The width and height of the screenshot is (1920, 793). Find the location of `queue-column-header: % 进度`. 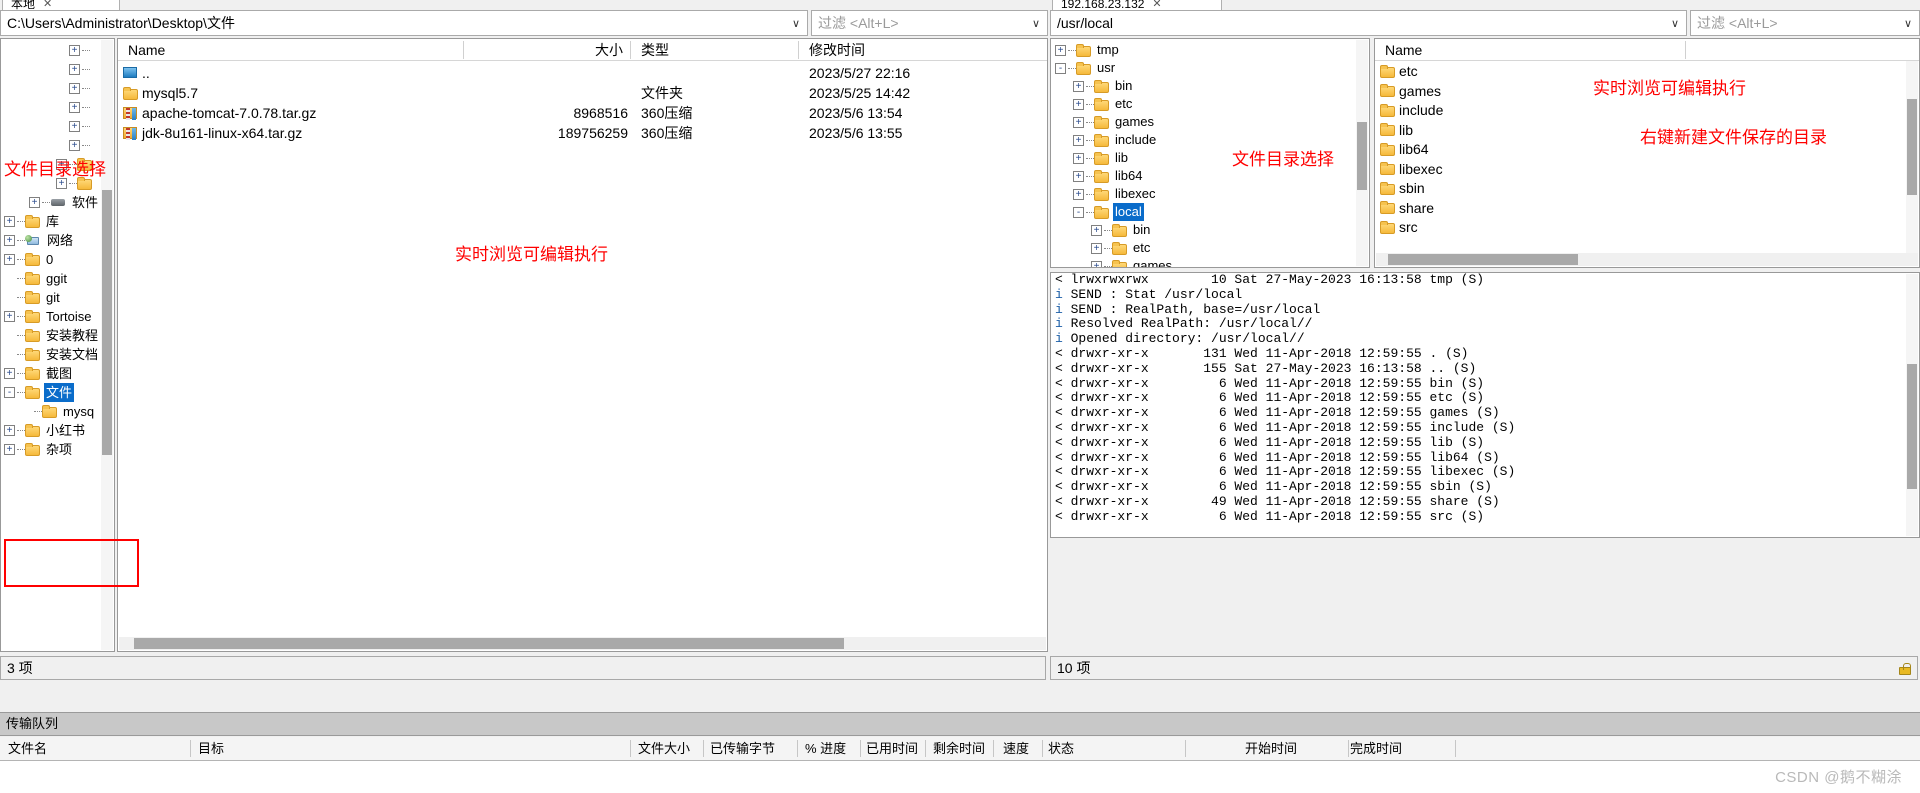

queue-column-header: % 进度 is located at coordinates (825, 748).